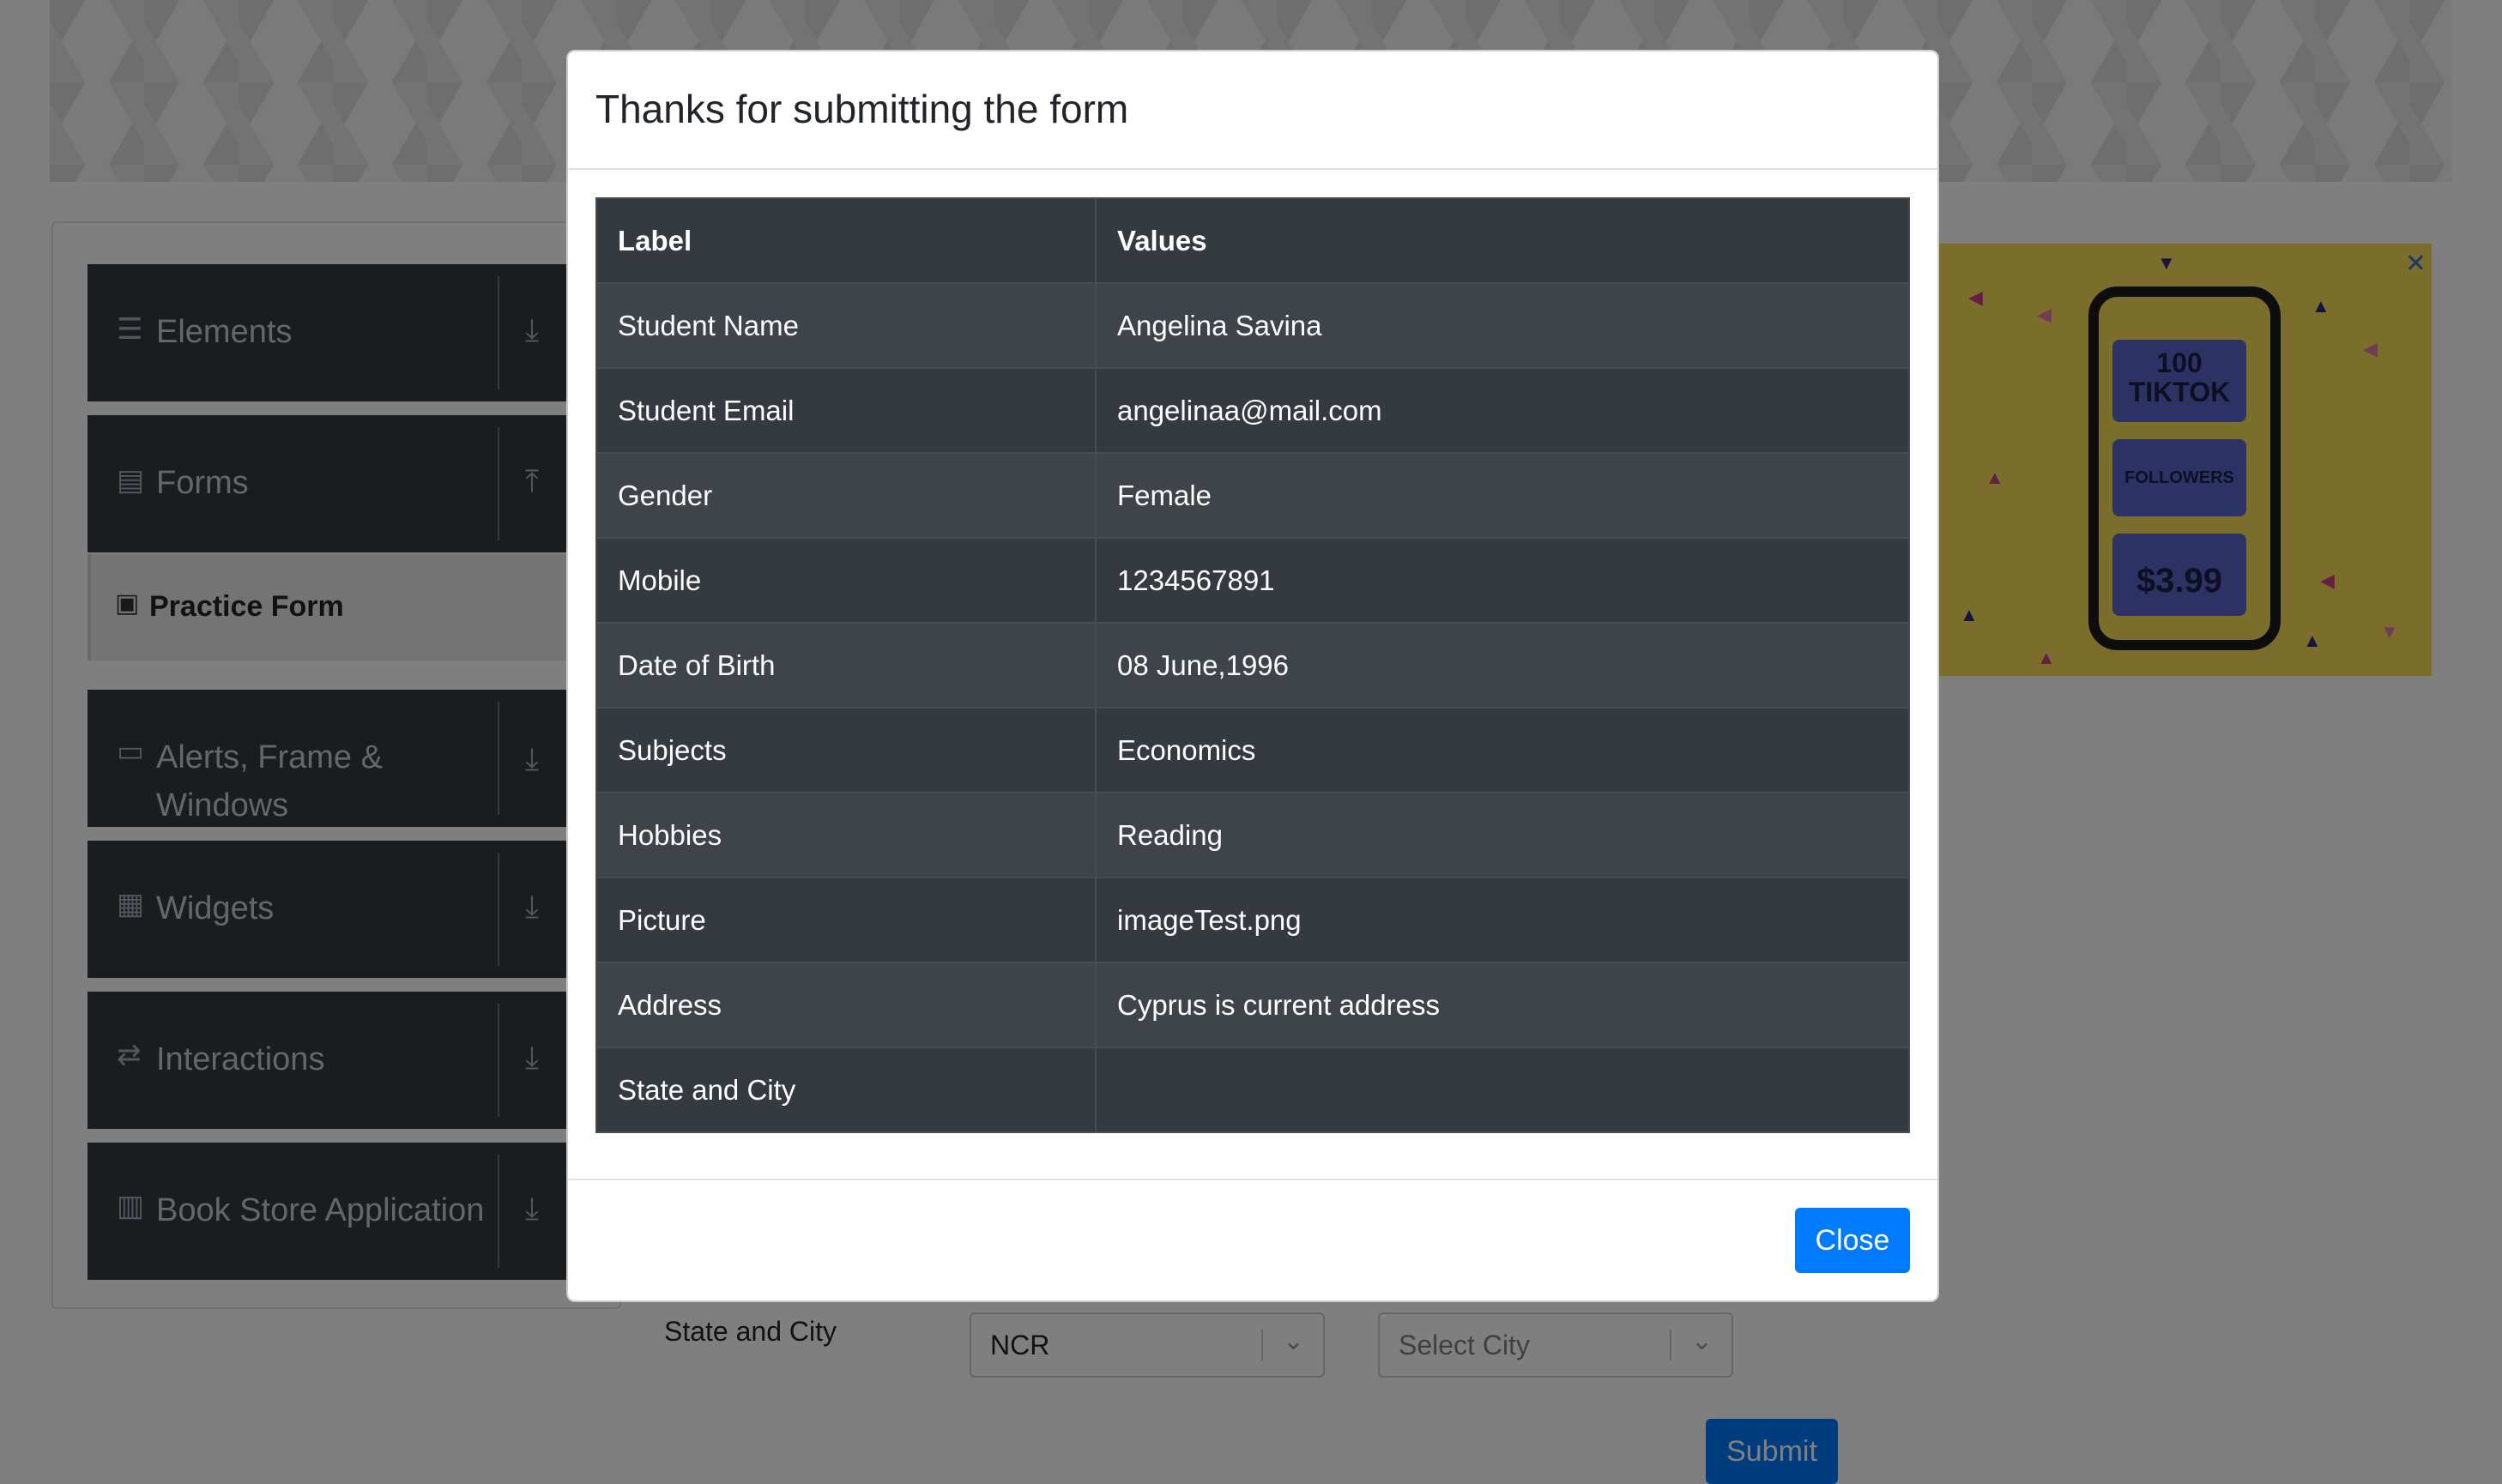 This screenshot has height=1484, width=2502. Describe the element at coordinates (846, 835) in the screenshot. I see `row-label: Hobbies` at that location.